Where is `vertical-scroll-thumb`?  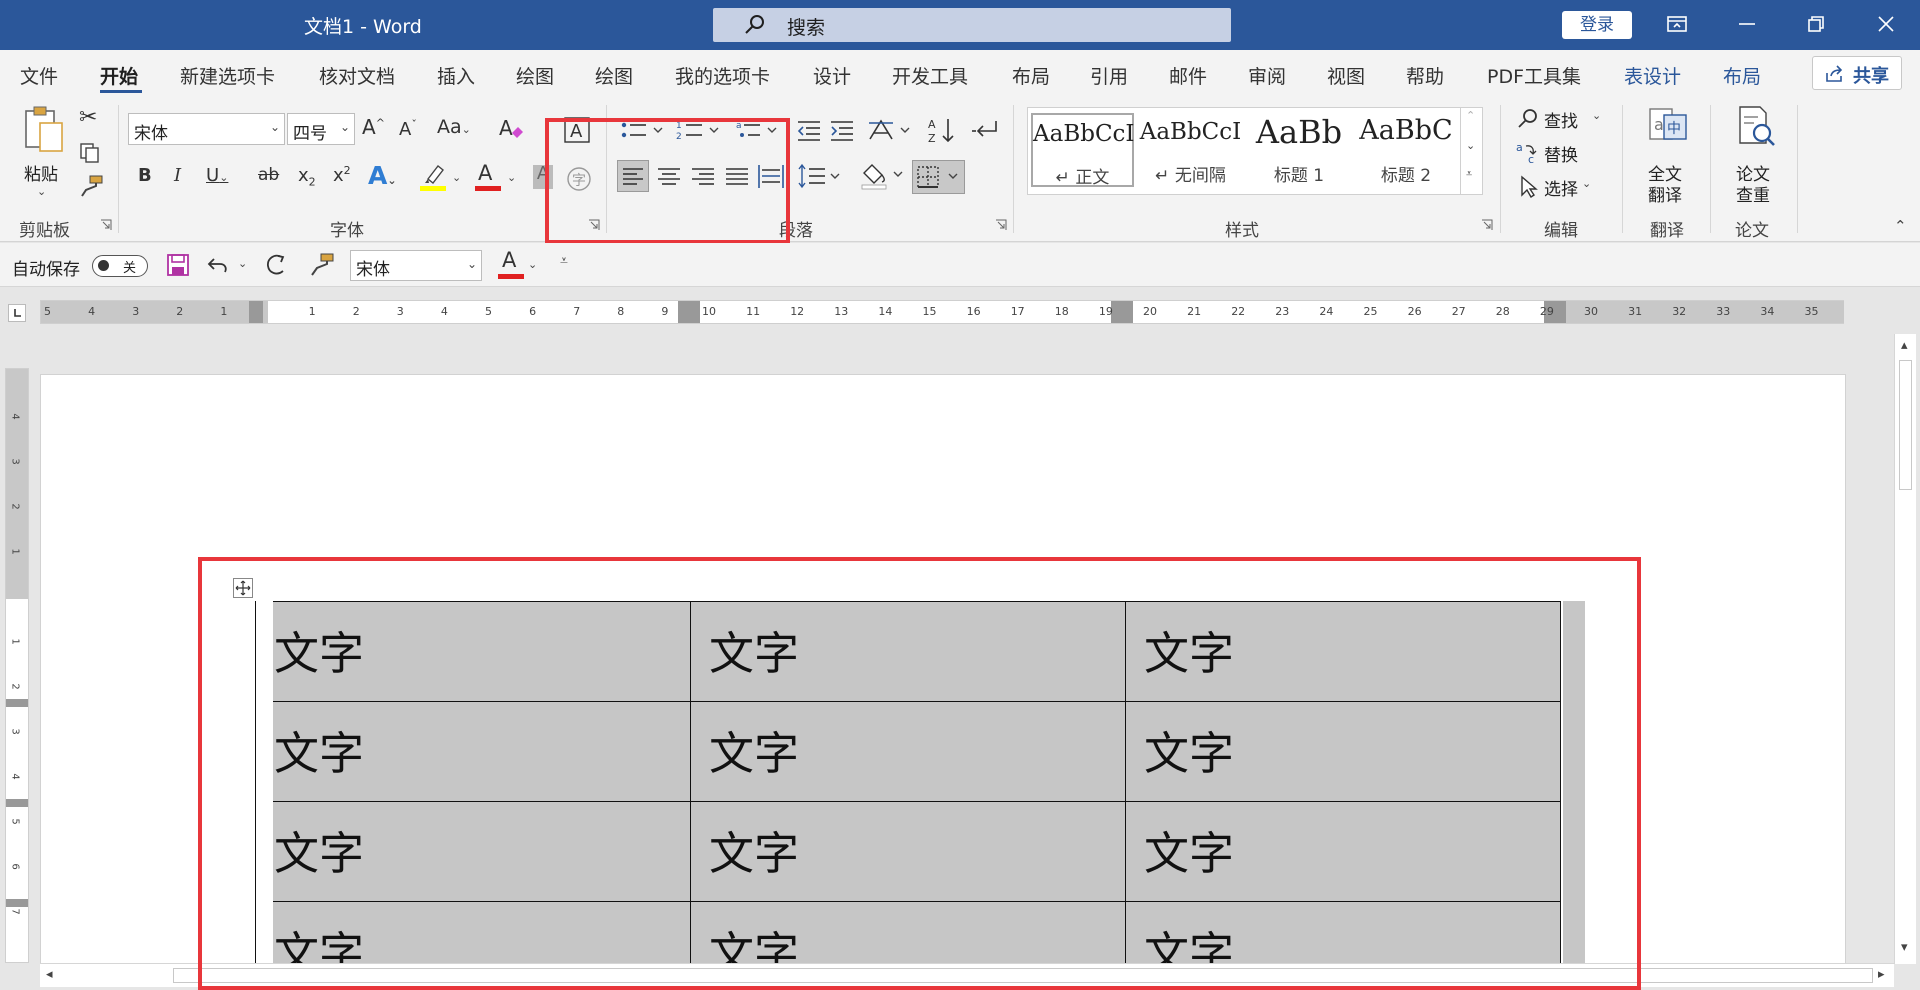 vertical-scroll-thumb is located at coordinates (1905, 425).